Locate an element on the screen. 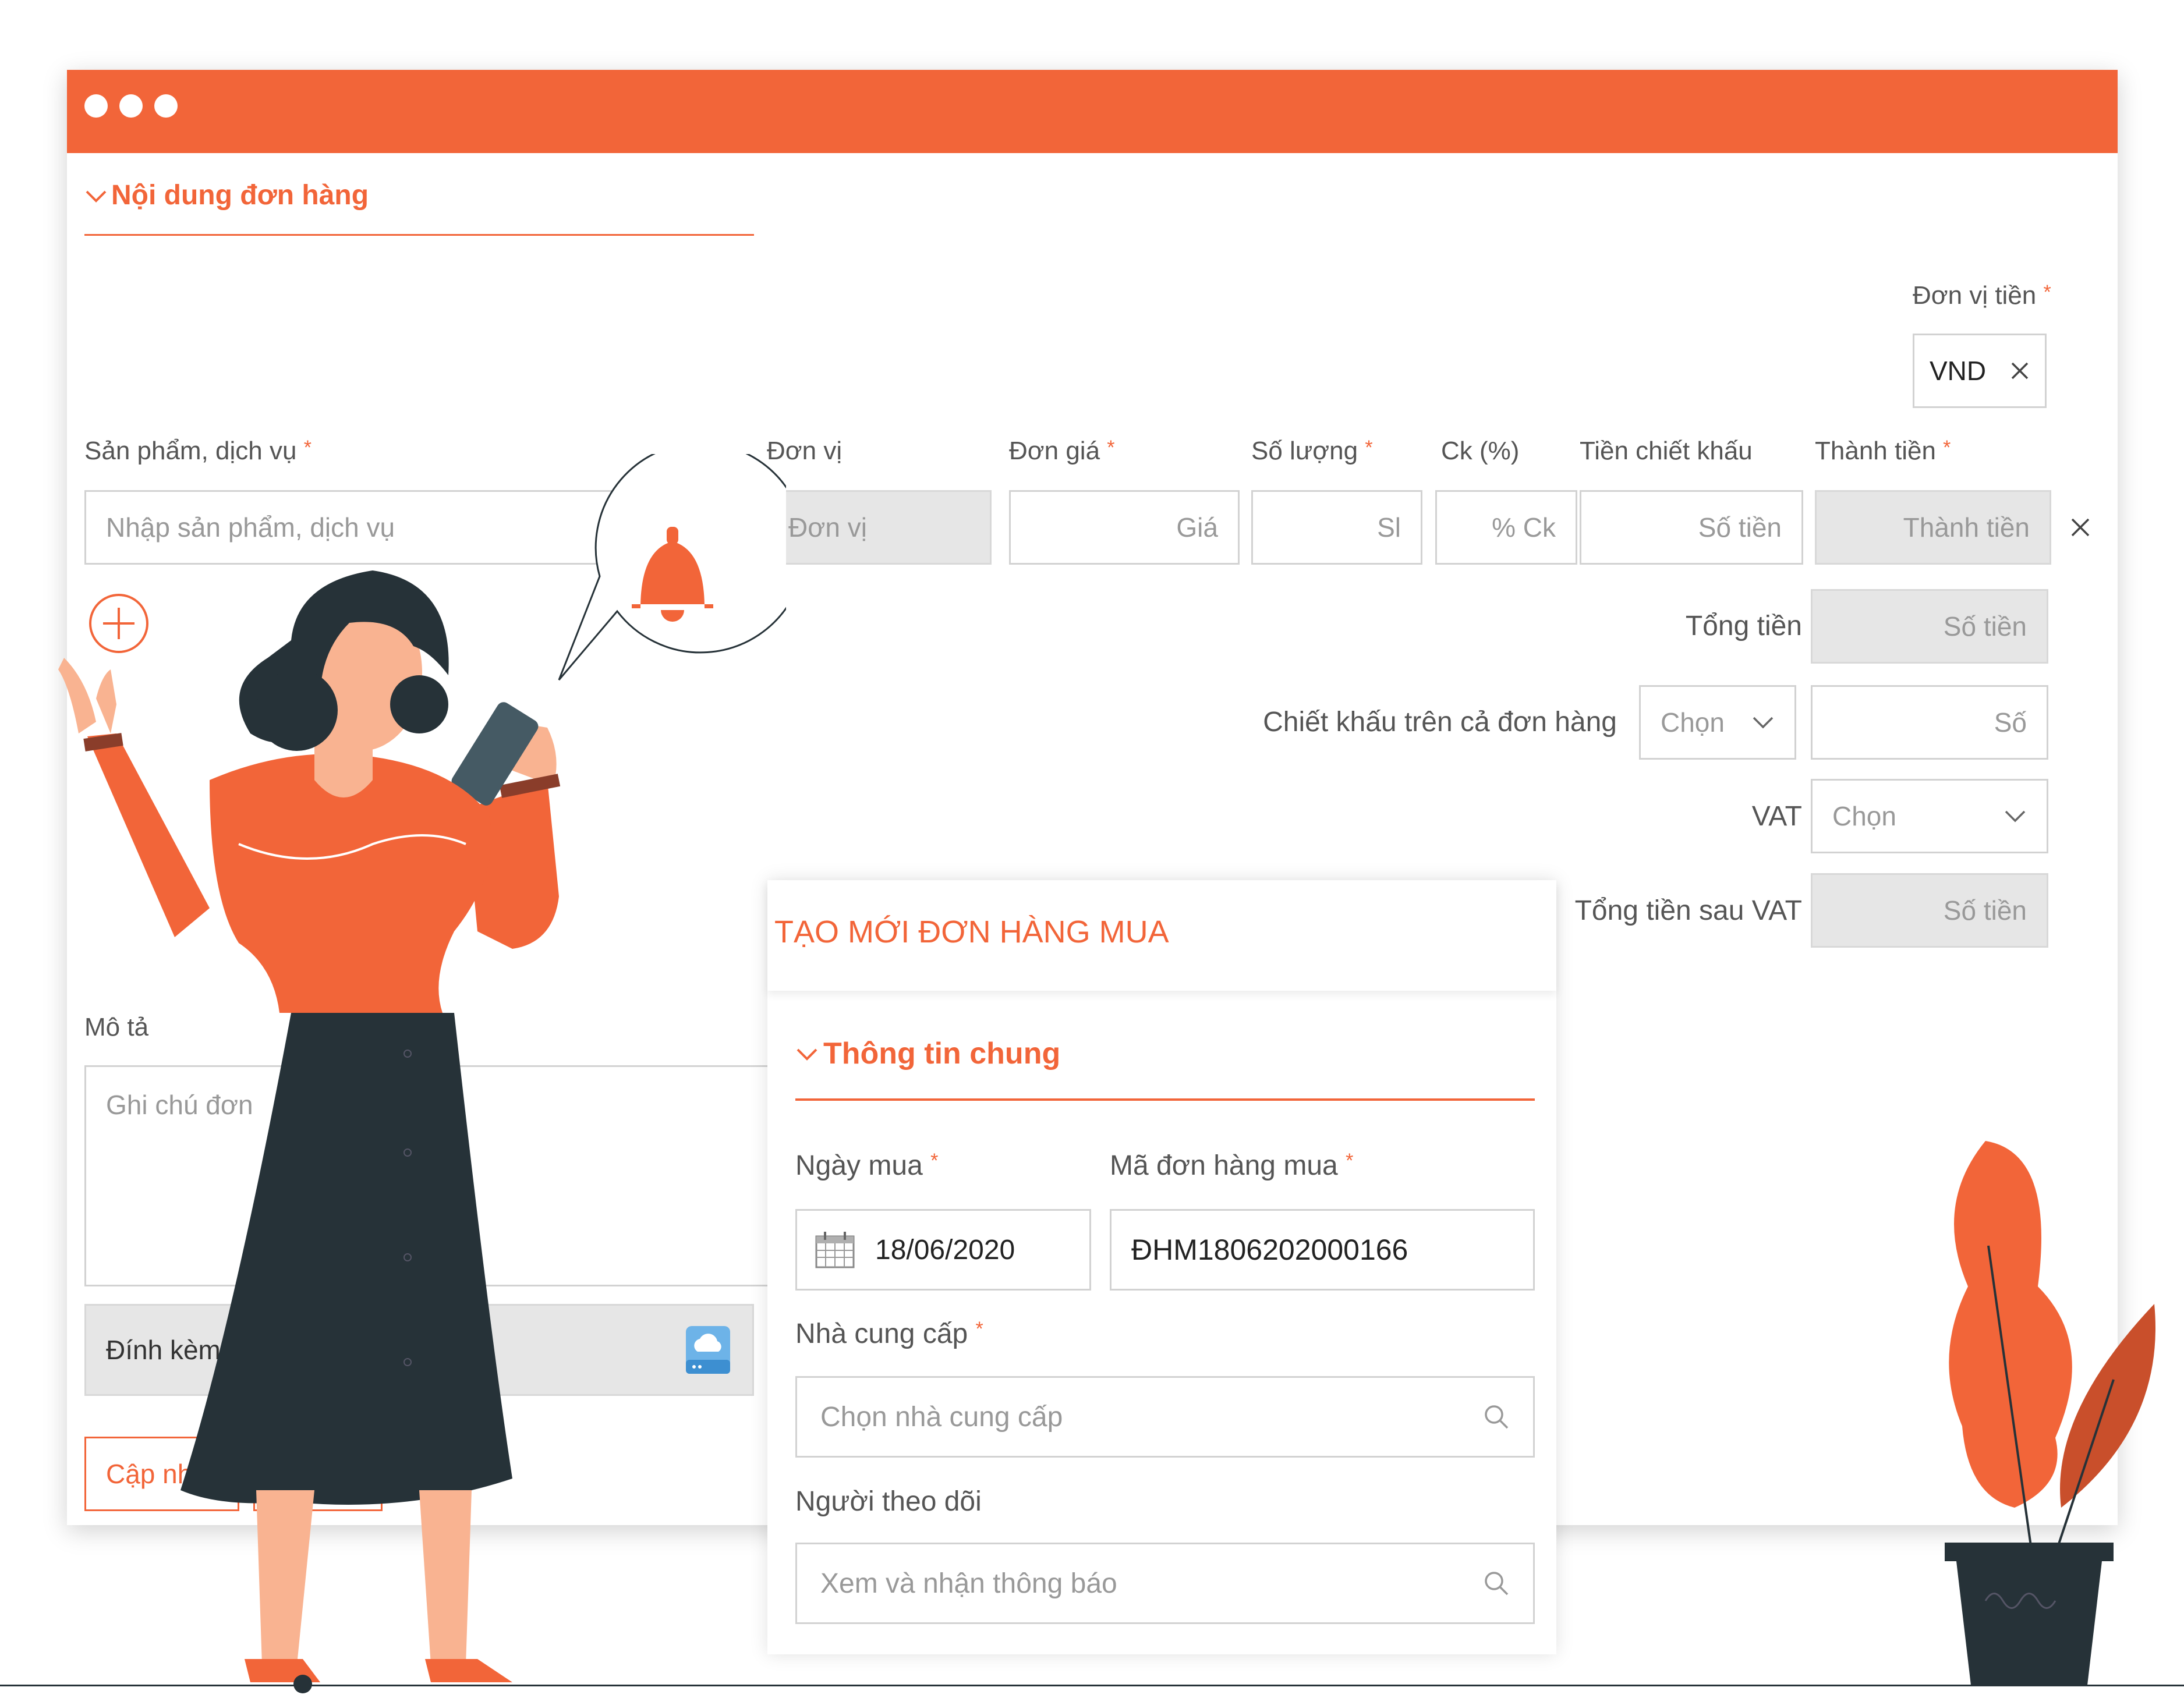 The height and width of the screenshot is (1698, 2184). currency-select: VND is located at coordinates (1980, 371).